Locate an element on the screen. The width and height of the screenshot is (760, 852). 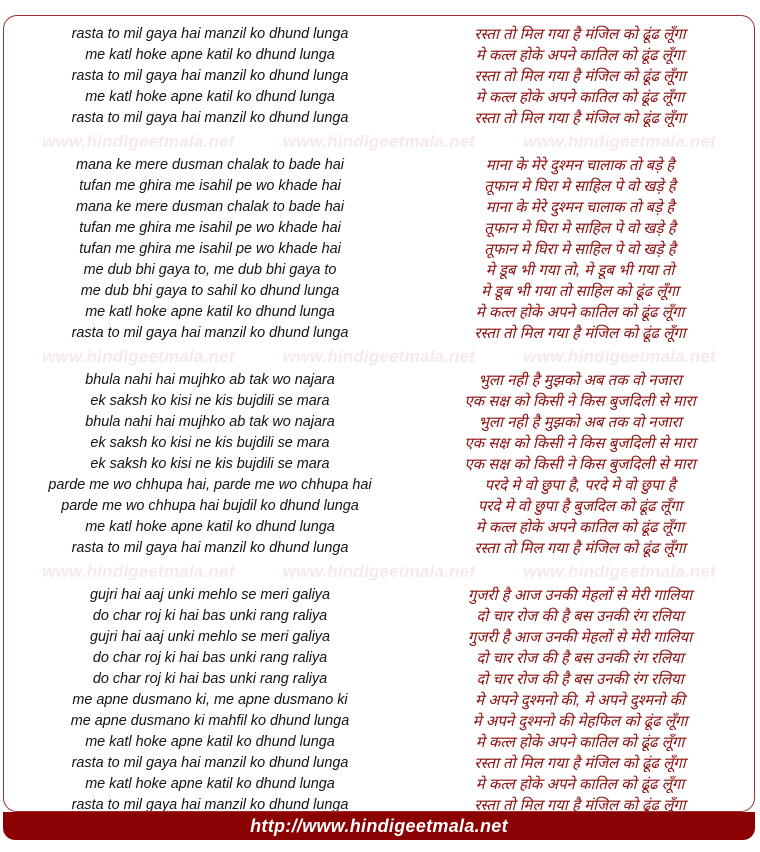
lyric-line-devanagari: मे डूब भी गया तो साहिल को ढूंढ लूँगा is located at coordinates (580, 291).